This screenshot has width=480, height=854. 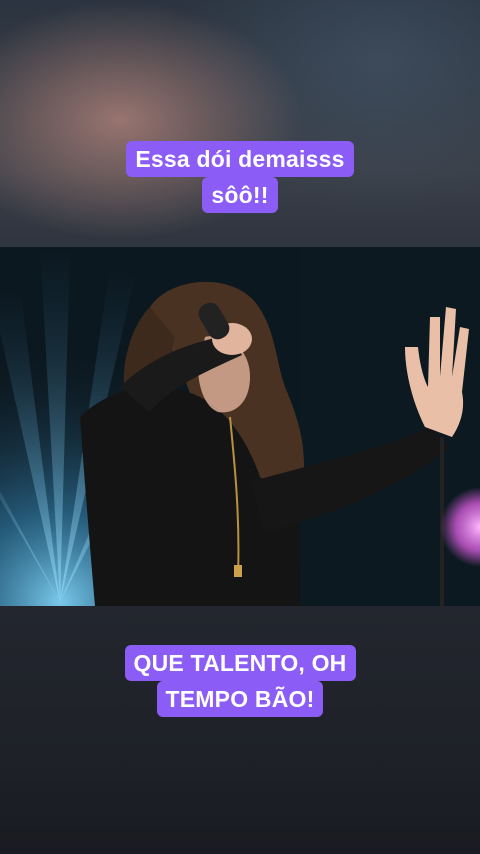 What do you see at coordinates (240, 699) in the screenshot?
I see `caption-bottom-line-2: TEMPO BÃO!` at bounding box center [240, 699].